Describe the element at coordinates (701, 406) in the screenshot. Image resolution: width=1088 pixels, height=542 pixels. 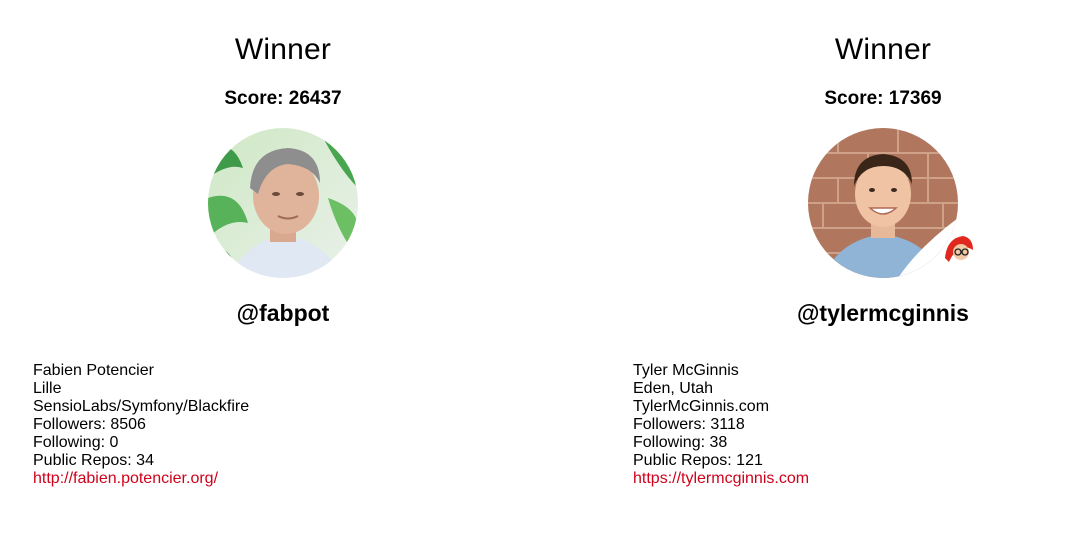
I see `profile-company: TylerMcGinnis.com` at that location.